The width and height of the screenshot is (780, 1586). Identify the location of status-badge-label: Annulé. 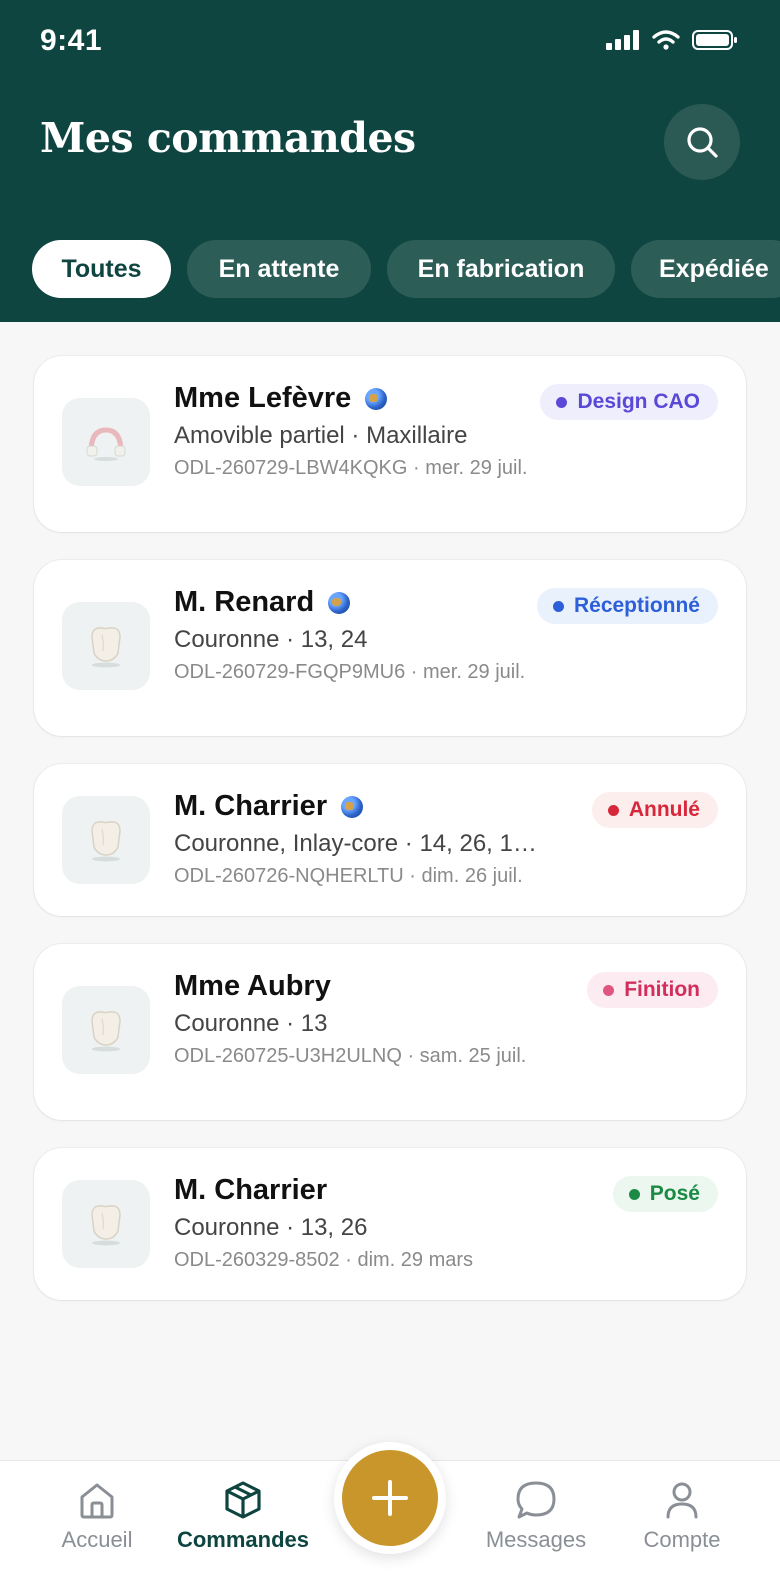
(664, 809).